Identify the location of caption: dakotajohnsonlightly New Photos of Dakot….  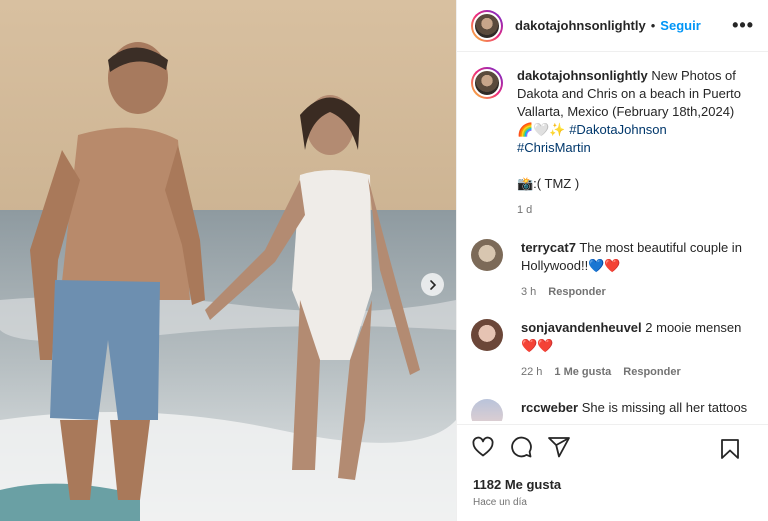
(611, 143).